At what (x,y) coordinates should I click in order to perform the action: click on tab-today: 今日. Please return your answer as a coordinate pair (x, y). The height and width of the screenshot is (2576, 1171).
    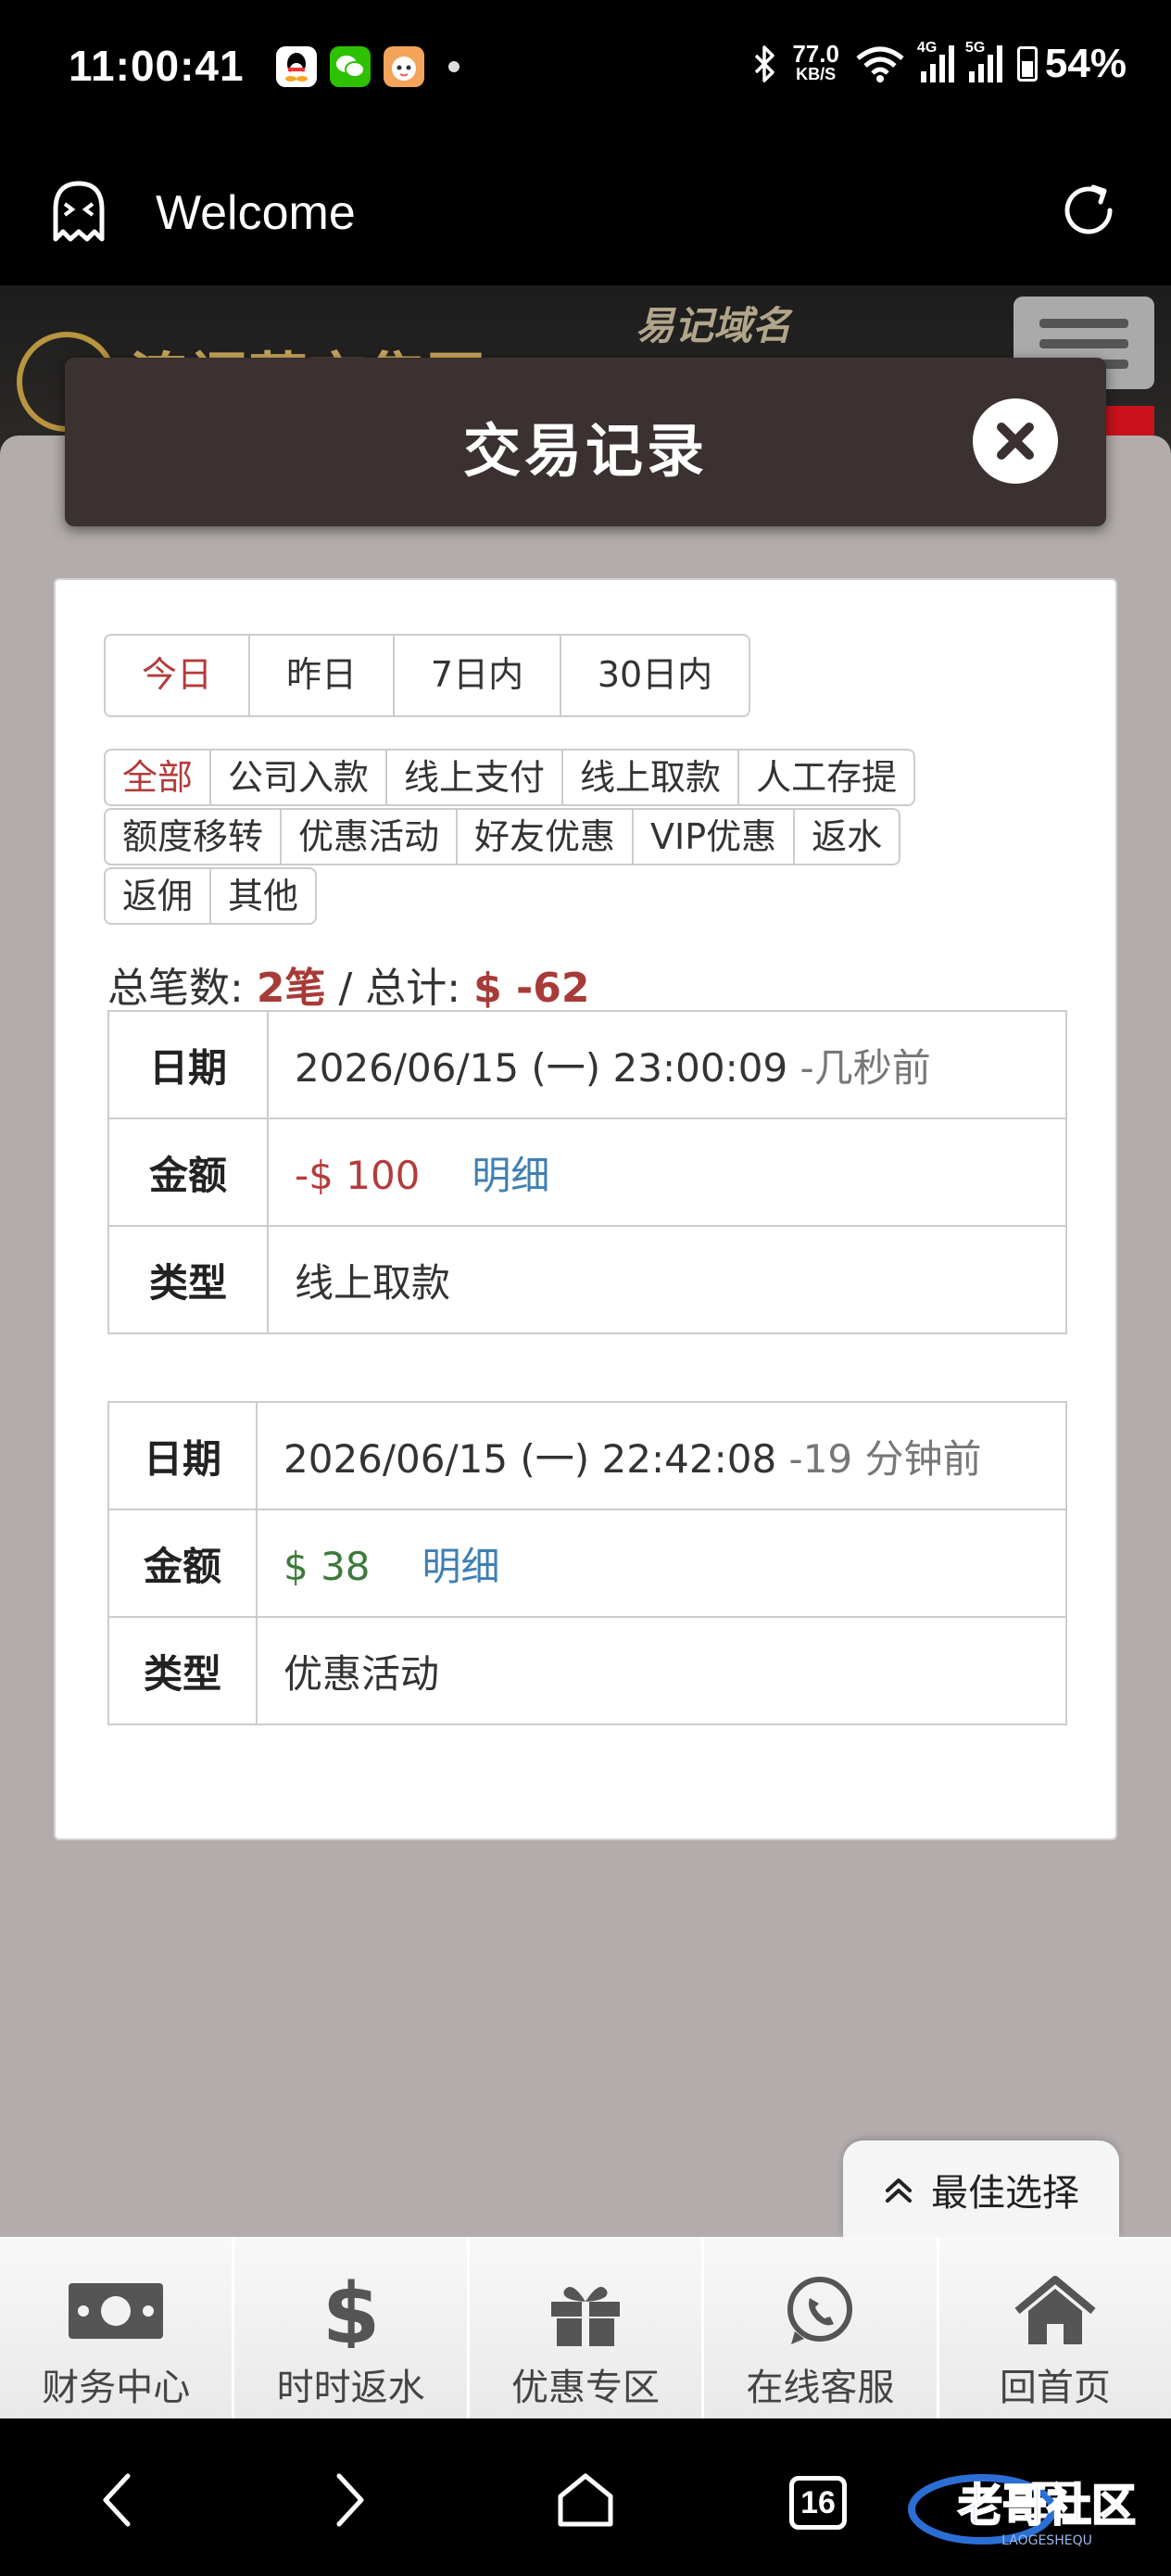
    Looking at the image, I should click on (178, 675).